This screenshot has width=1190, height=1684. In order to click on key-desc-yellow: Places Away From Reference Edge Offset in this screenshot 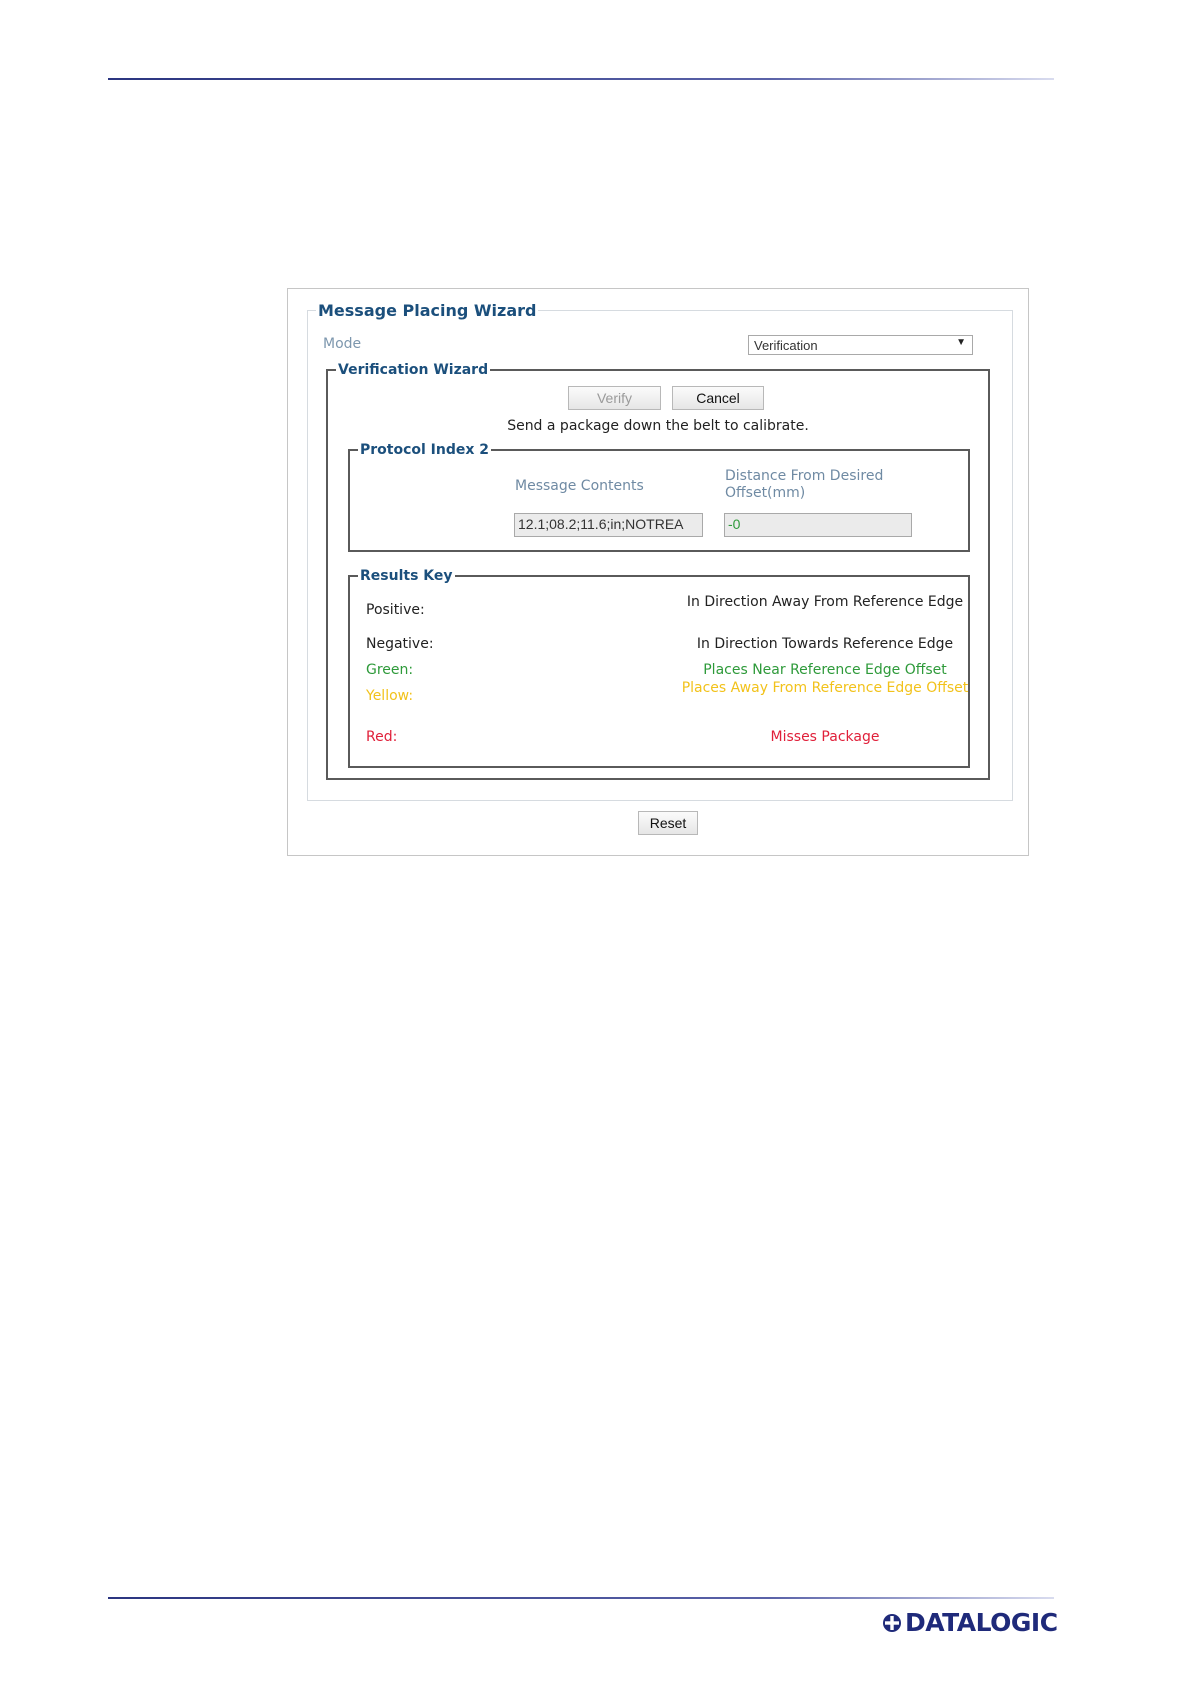, I will do `click(825, 688)`.